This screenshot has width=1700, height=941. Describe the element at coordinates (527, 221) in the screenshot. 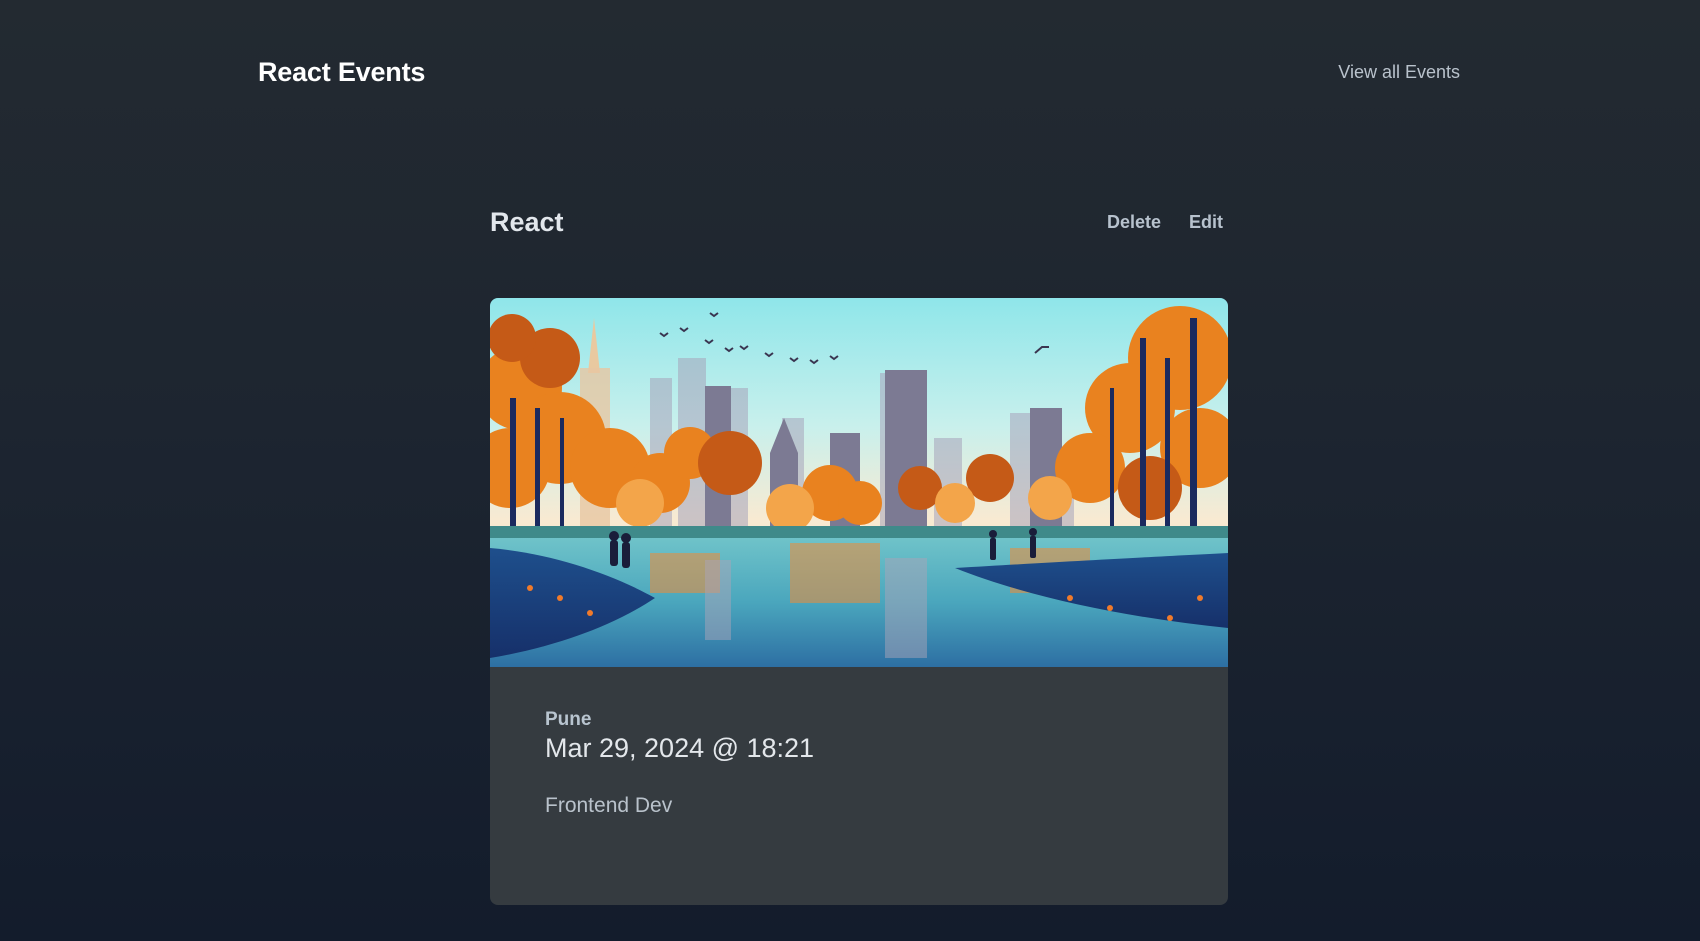

I see `event-title: React` at that location.